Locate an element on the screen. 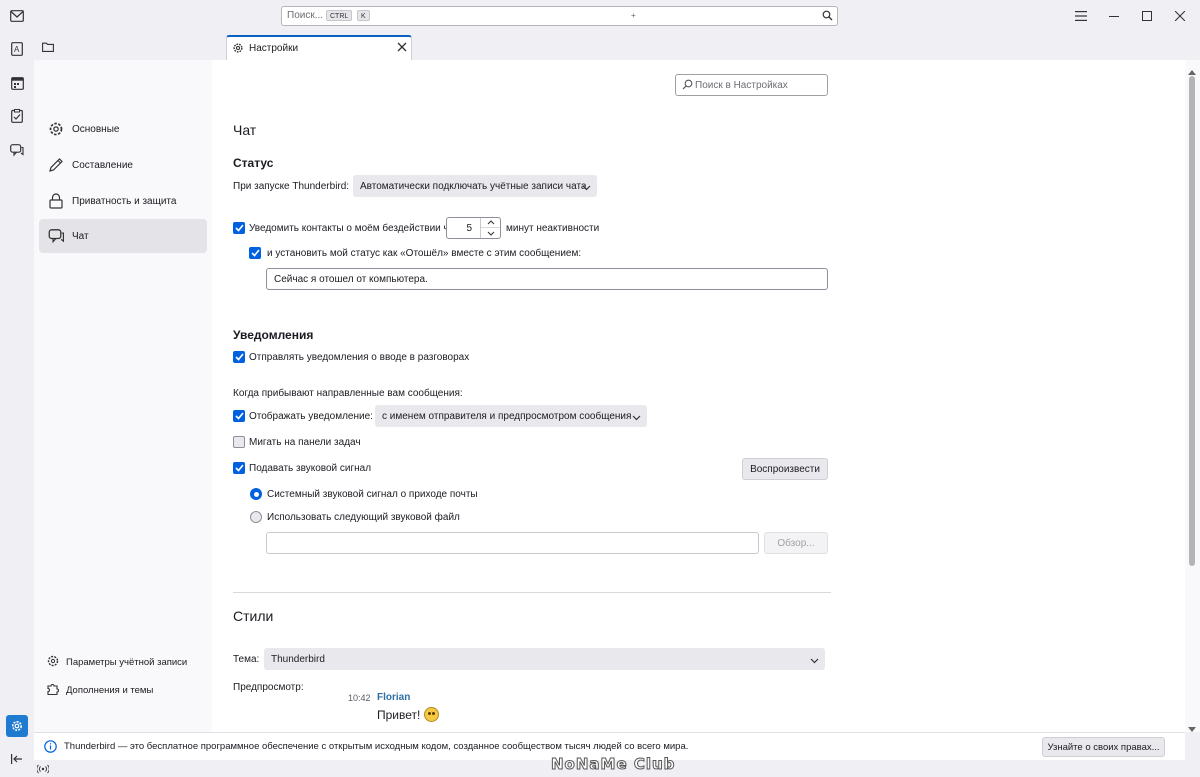 The width and height of the screenshot is (1200, 777). scroll-down-arrow-icon is located at coordinates (1192, 728).